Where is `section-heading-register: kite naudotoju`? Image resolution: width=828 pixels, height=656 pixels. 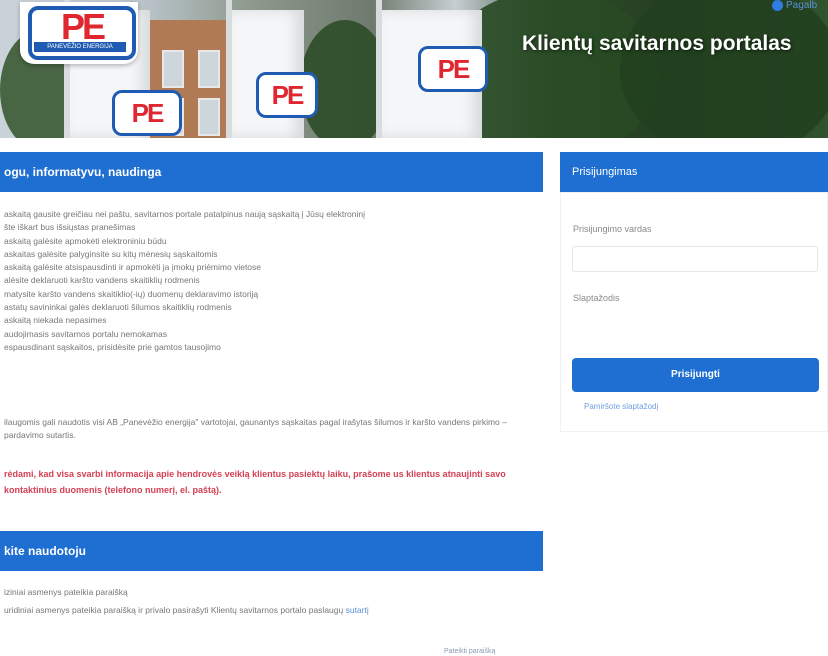 section-heading-register: kite naudotoju is located at coordinates (271, 551).